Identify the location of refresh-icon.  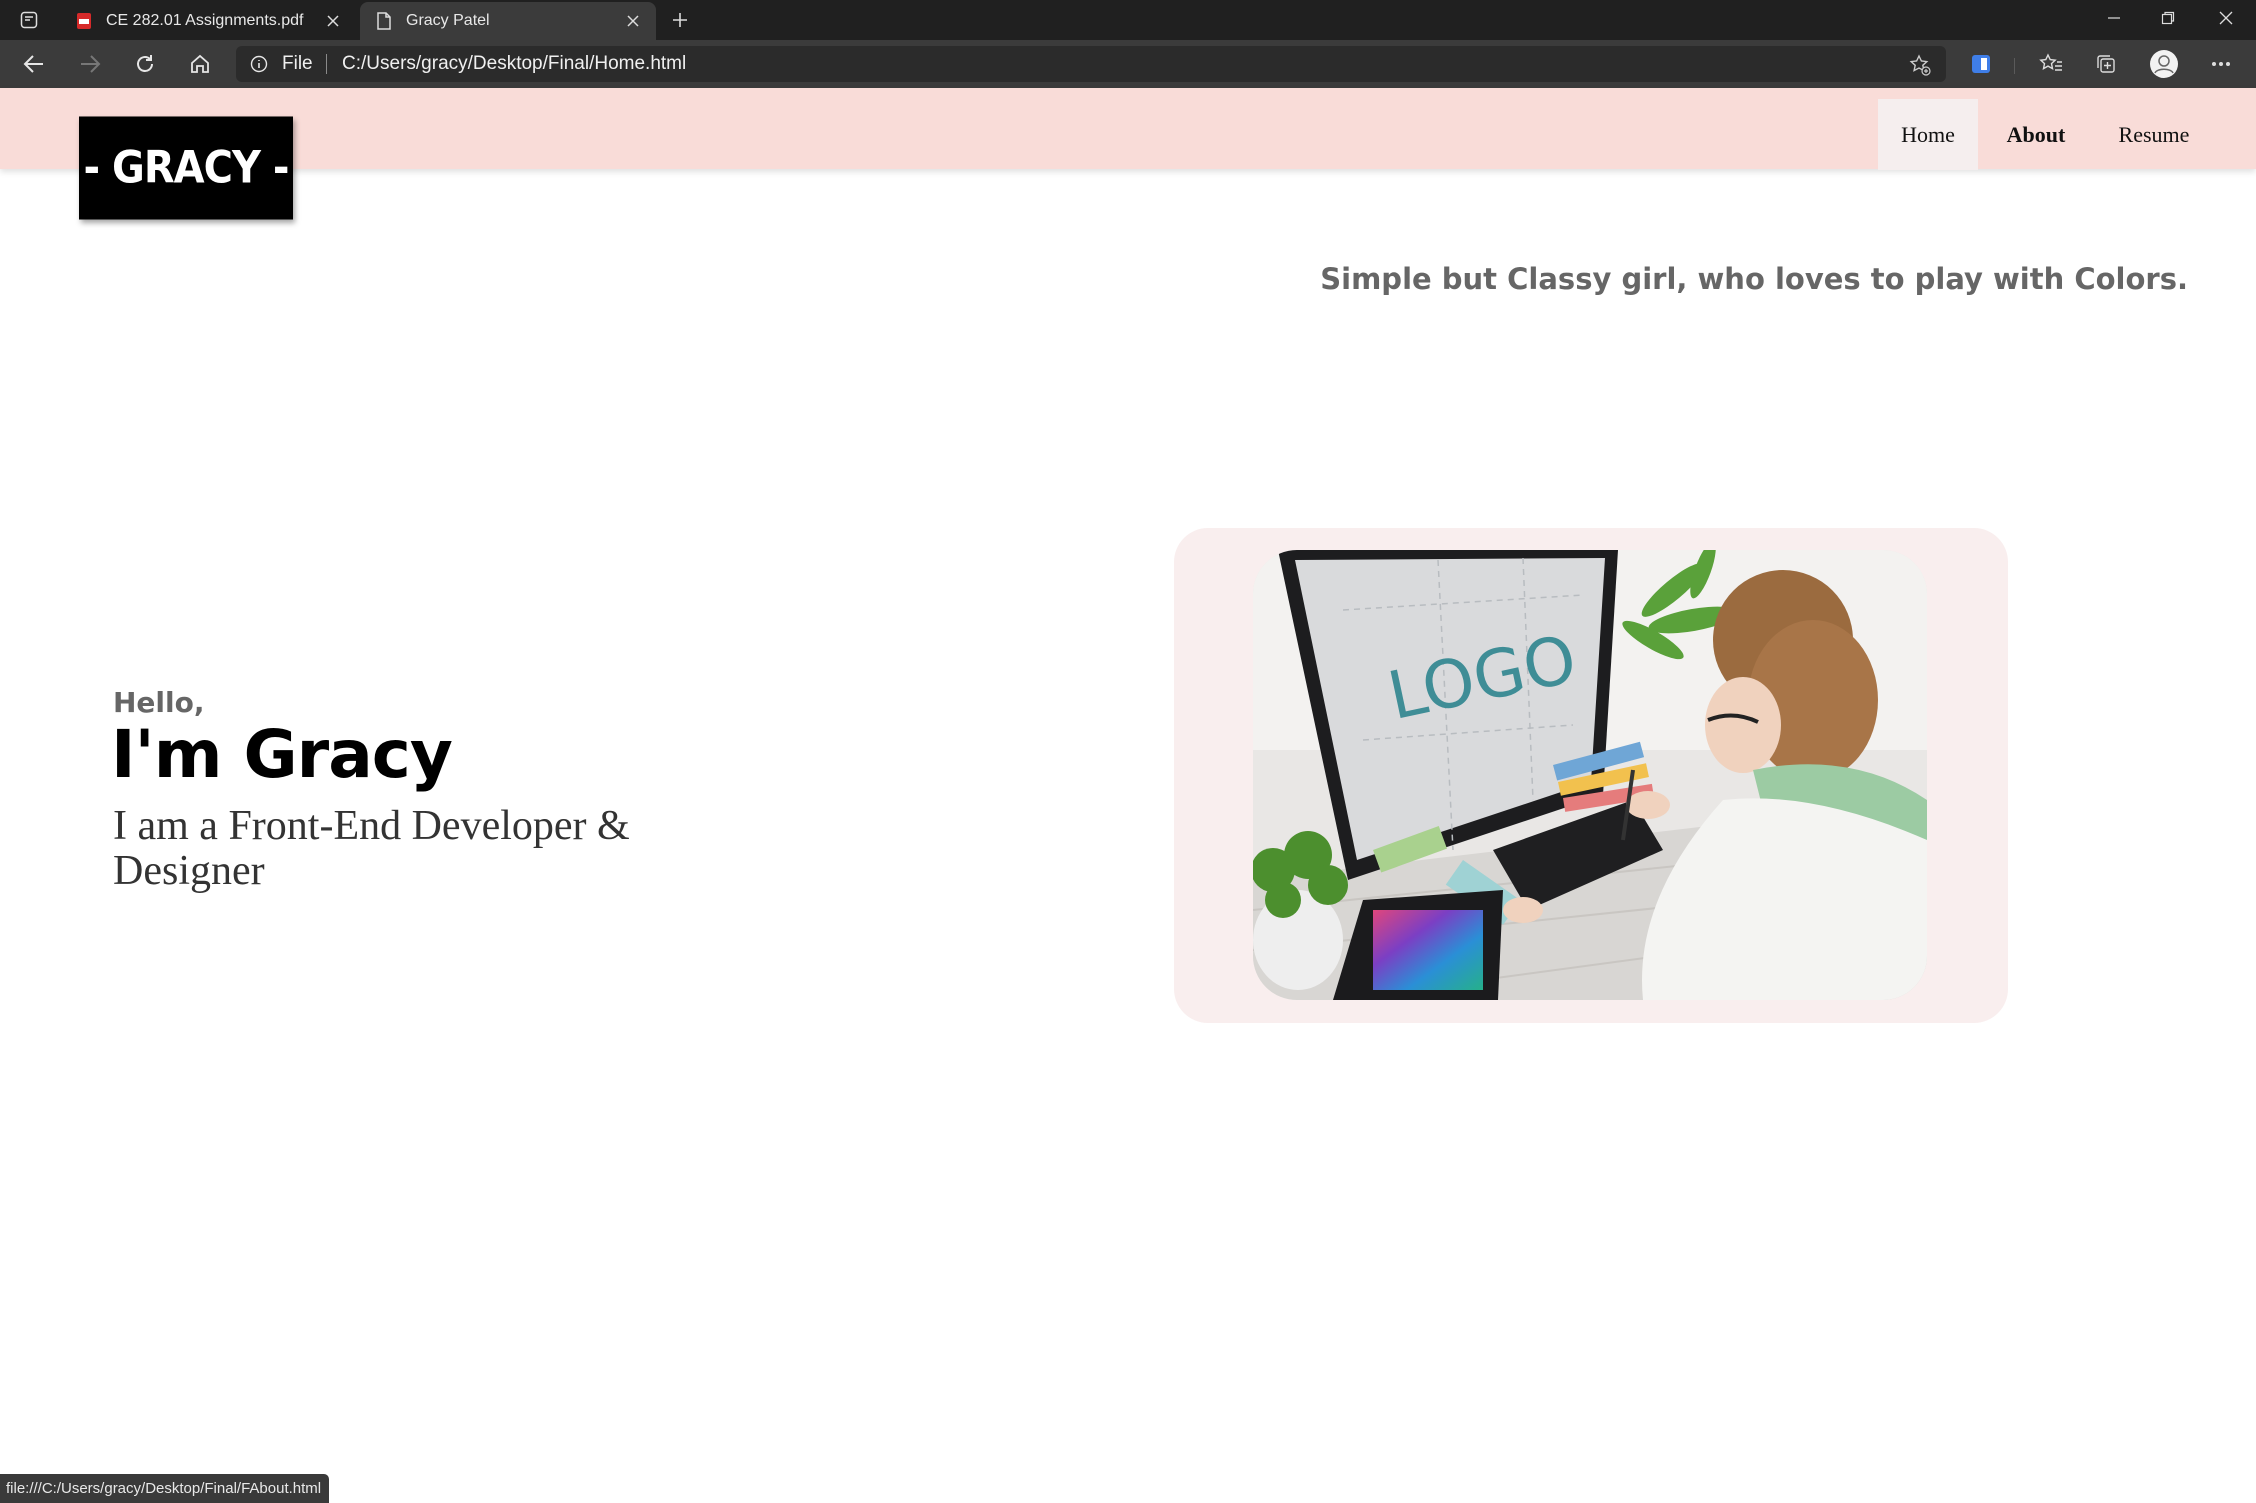
(145, 64).